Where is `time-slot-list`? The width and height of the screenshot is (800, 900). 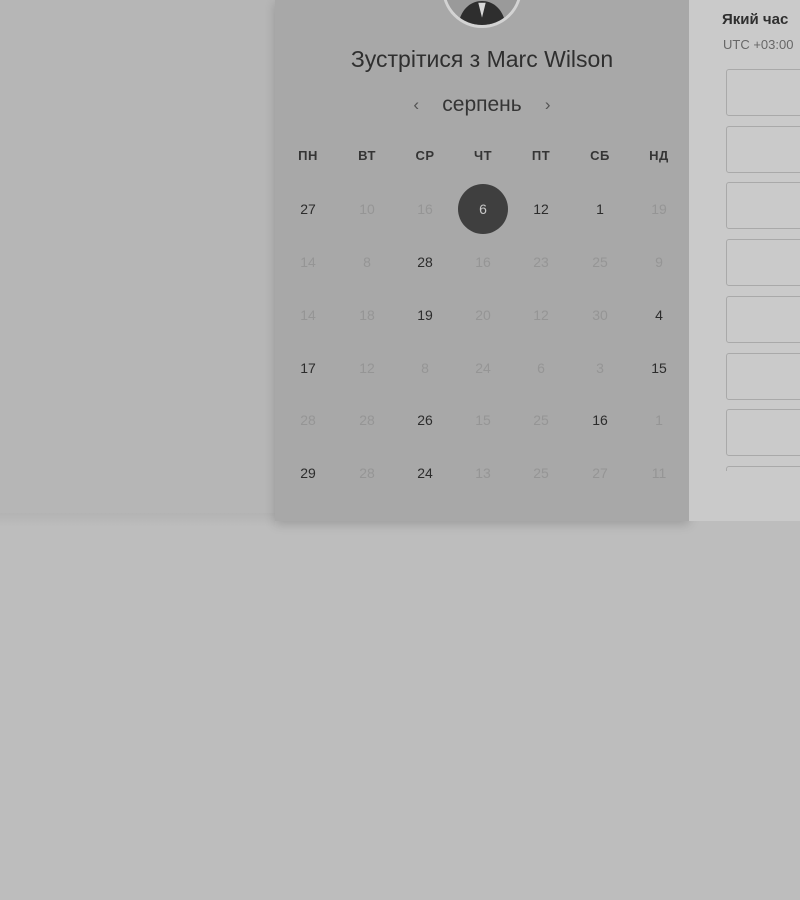
time-slot-list is located at coordinates (763, 270).